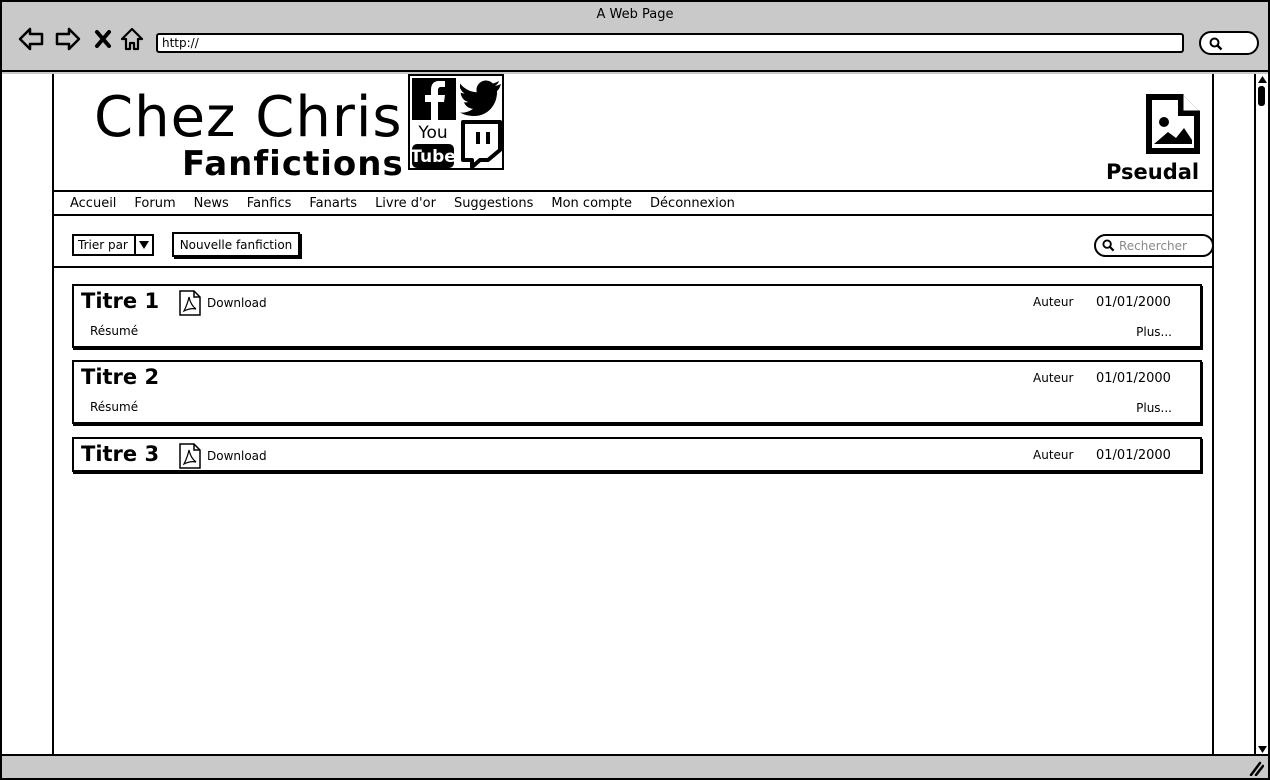  I want to click on youtube-text-bottom: Tube, so click(433, 157).